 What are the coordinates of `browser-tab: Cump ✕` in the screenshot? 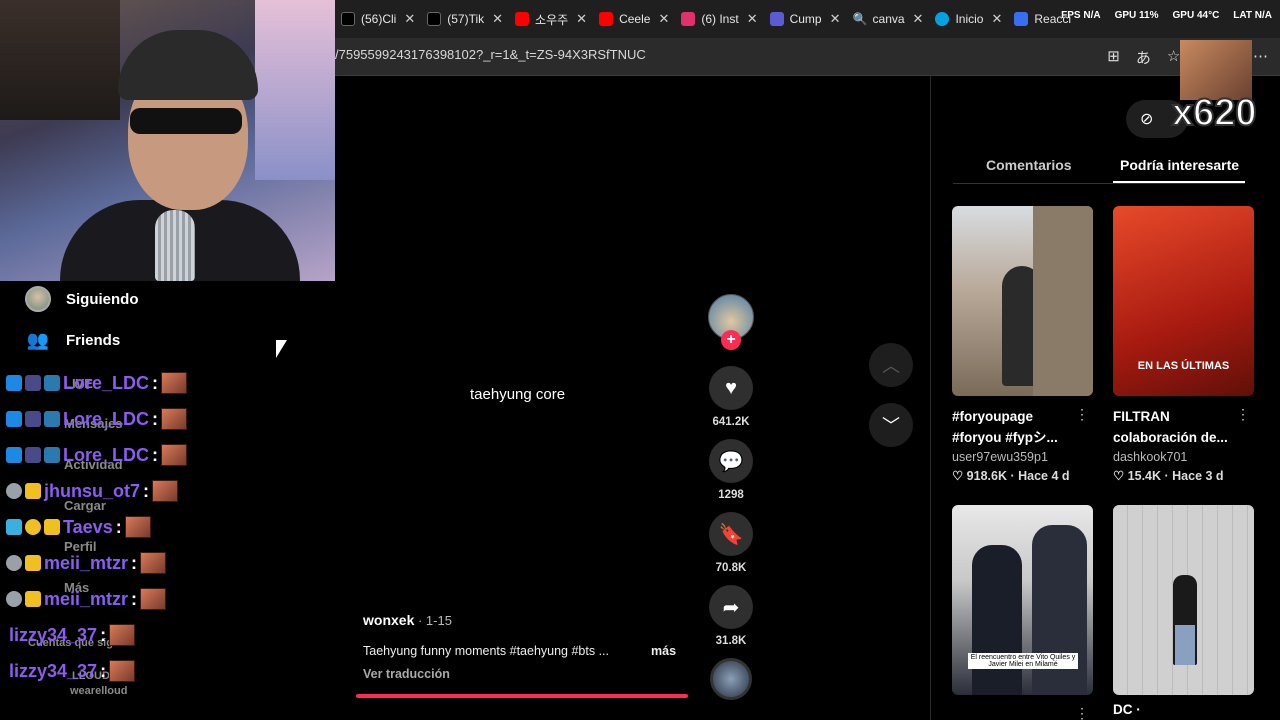 It's located at (805, 19).